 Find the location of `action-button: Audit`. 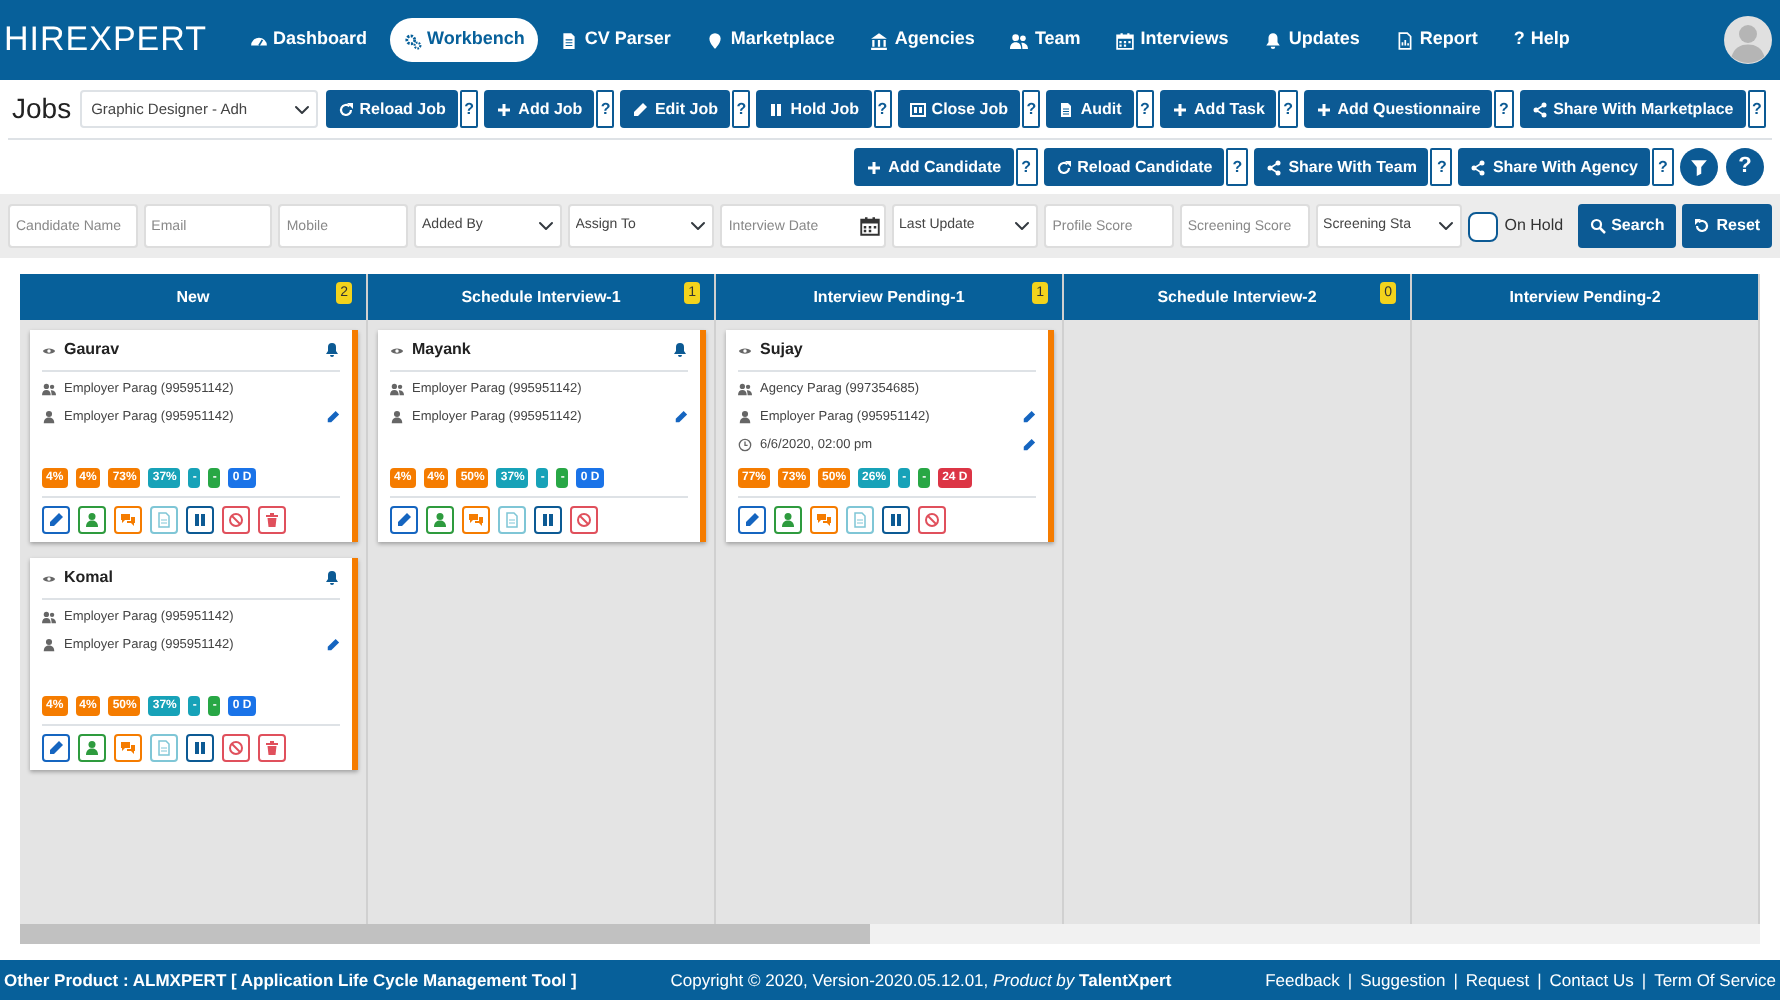

action-button: Audit is located at coordinates (1090, 109).